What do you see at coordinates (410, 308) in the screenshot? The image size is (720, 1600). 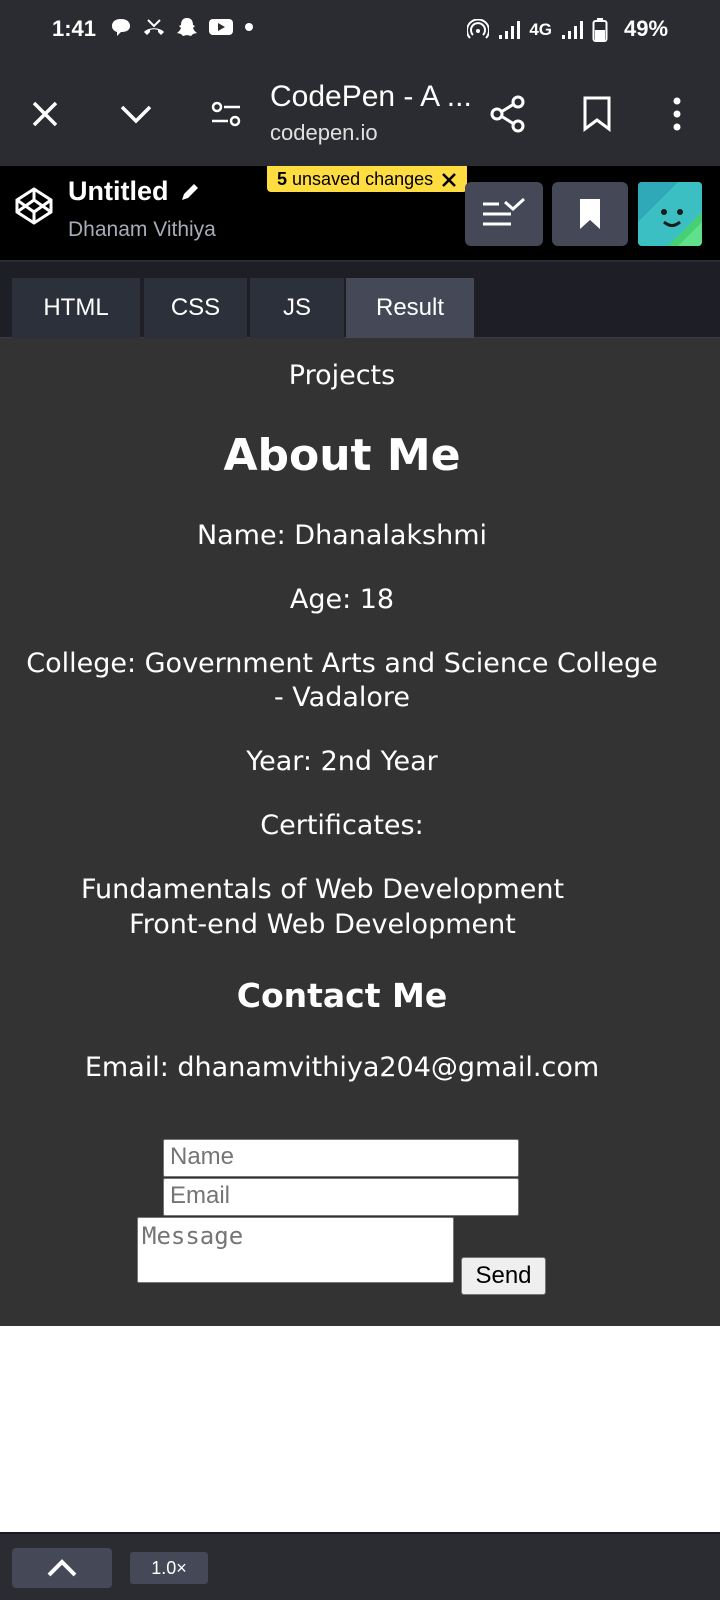 I see `tab-result: Result` at bounding box center [410, 308].